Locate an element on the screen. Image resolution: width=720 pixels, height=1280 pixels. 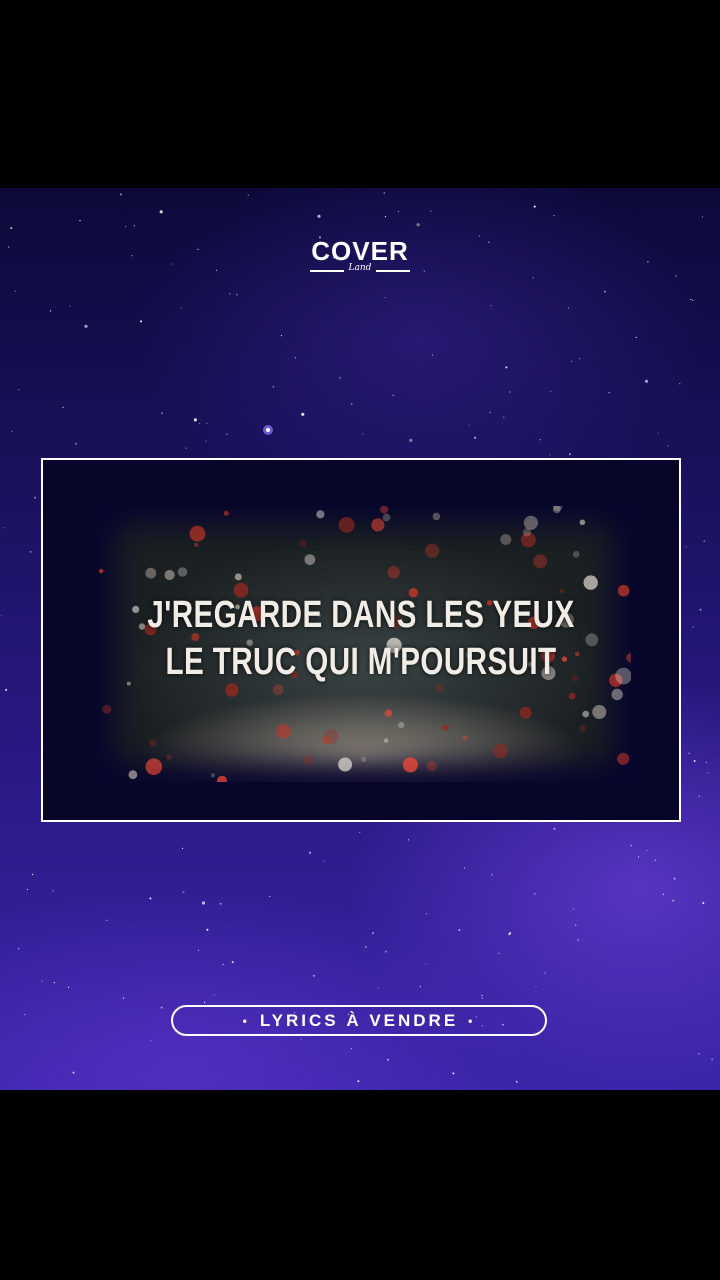
letterbox-top is located at coordinates (360, 94).